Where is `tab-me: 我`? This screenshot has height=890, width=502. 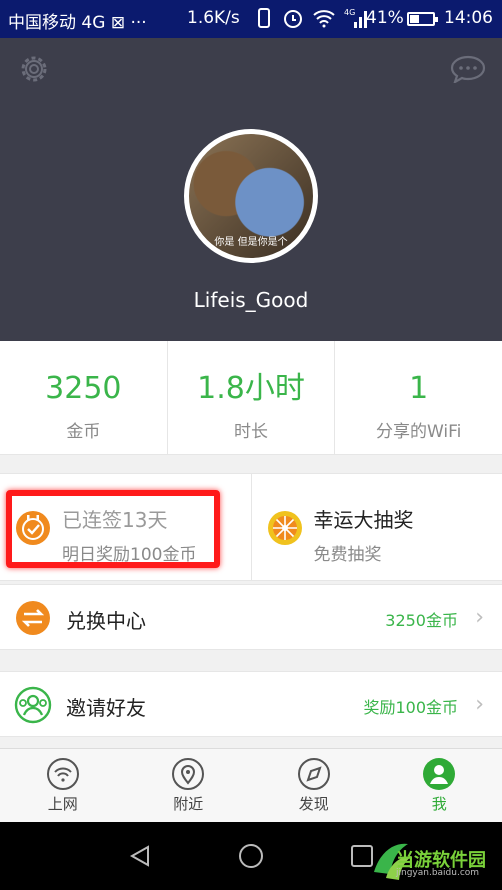 tab-me: 我 is located at coordinates (439, 785).